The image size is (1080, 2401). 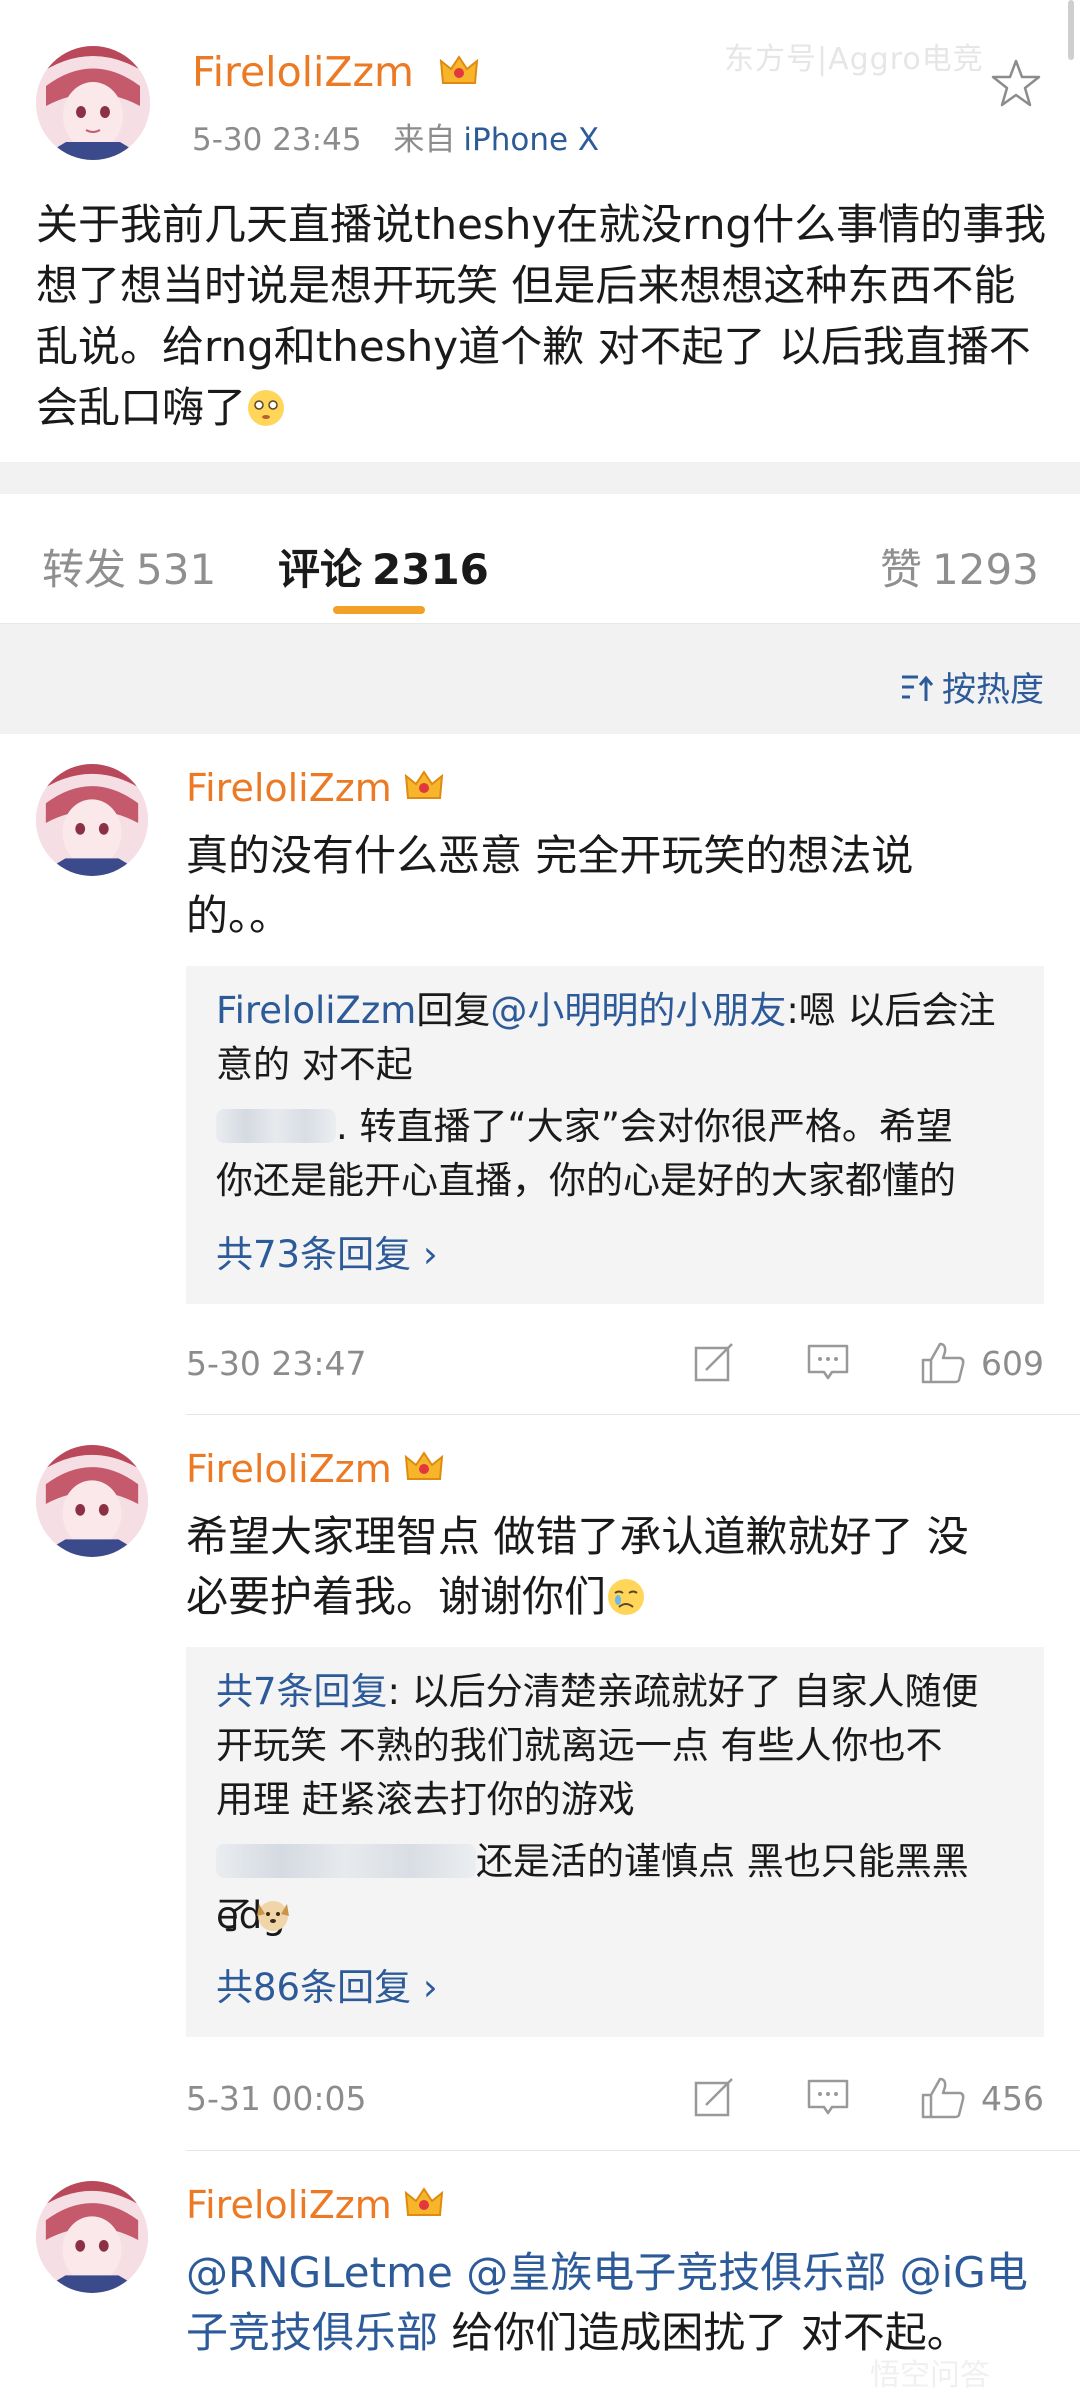 I want to click on reply-line: 共7条回复: 以后分清楚亲疏就好了 自家人随便, so click(x=616, y=1692).